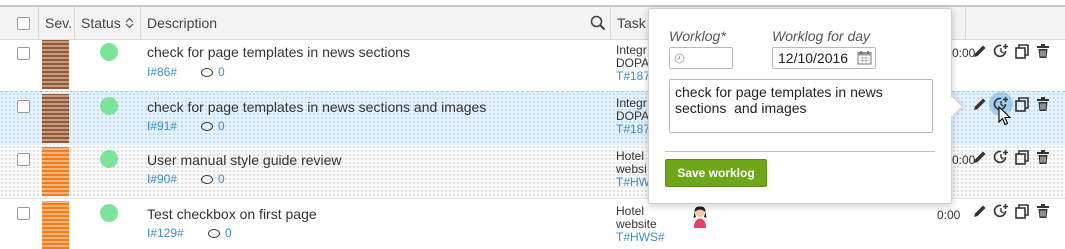  I want to click on issue-id-link: I#129#, so click(165, 233).